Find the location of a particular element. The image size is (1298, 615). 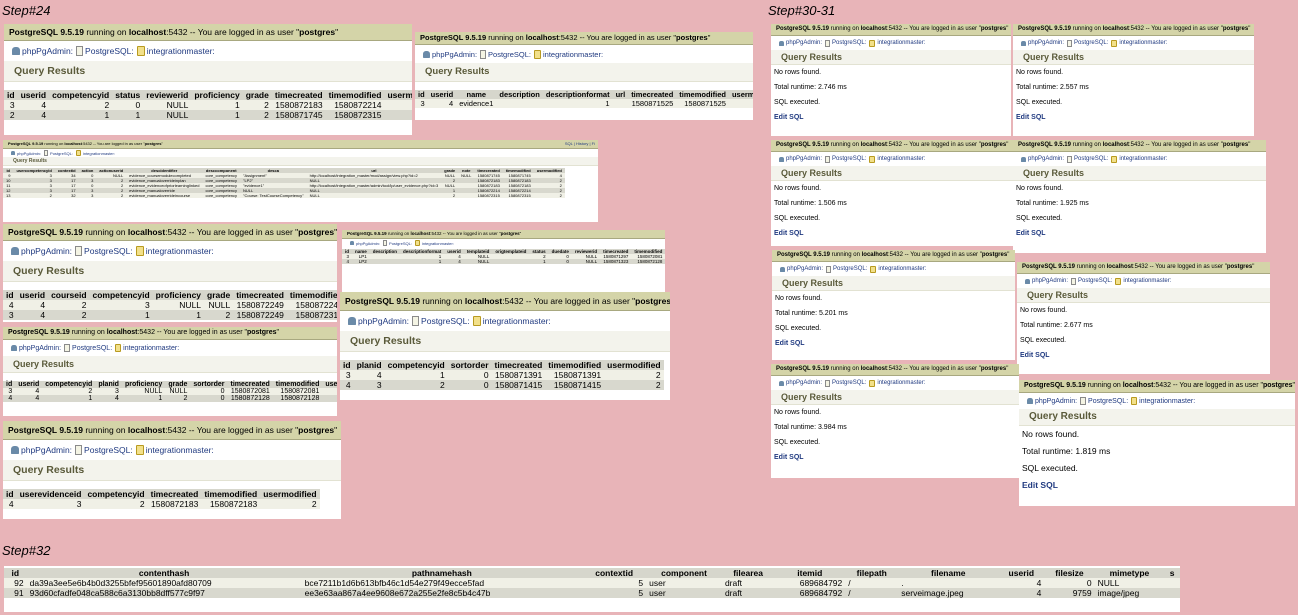

column-header-reviewerid: reviewerid is located at coordinates (167, 95).